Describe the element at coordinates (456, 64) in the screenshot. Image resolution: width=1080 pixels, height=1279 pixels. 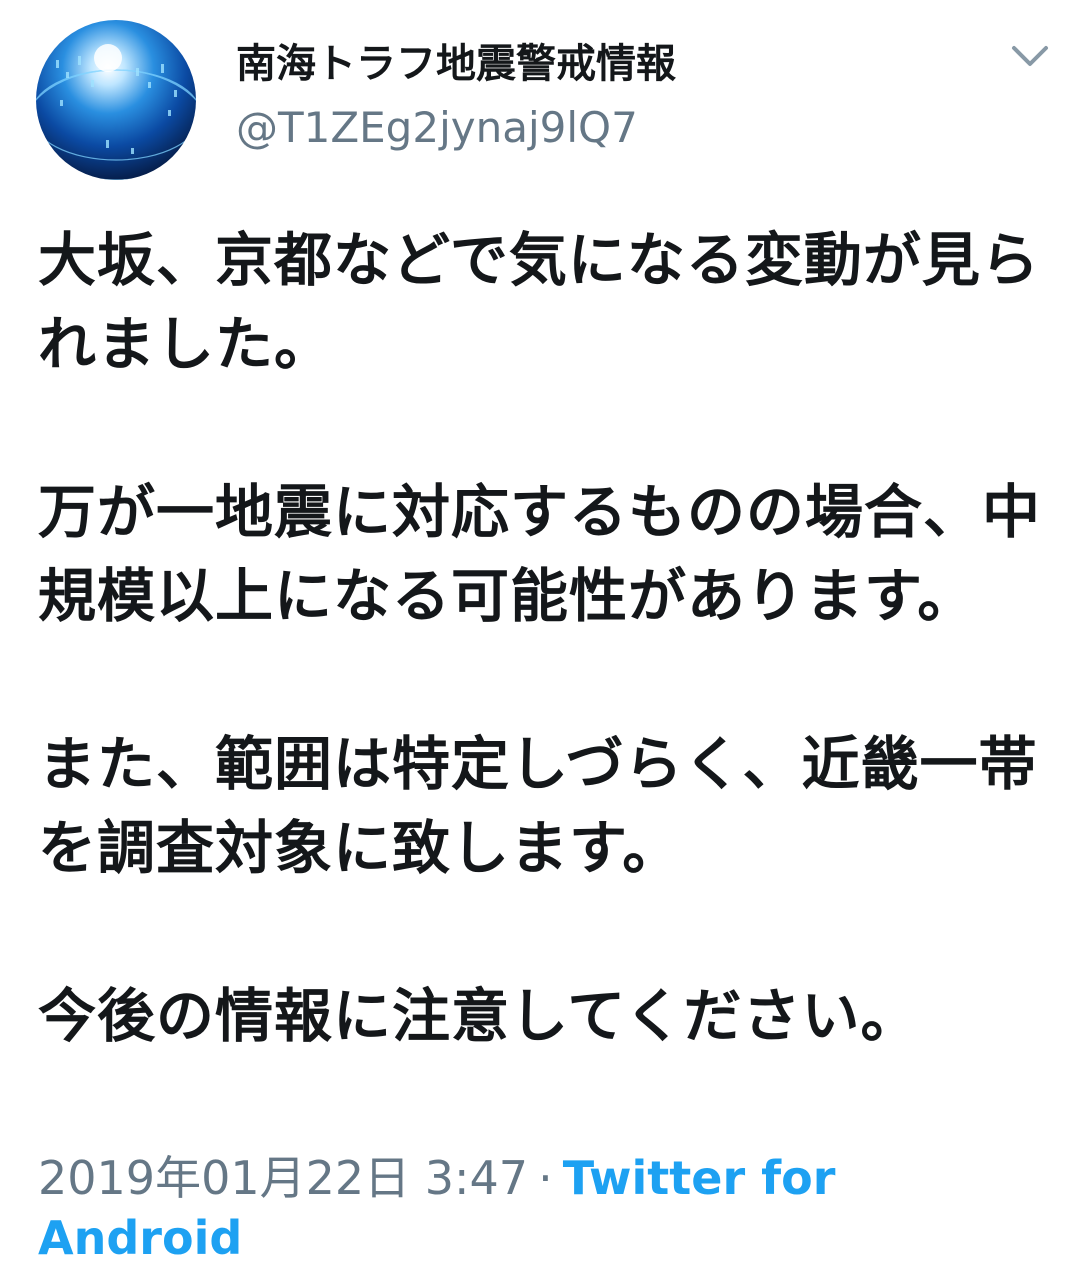
I see `display-name: 南海トラフ地震警戒情報` at that location.